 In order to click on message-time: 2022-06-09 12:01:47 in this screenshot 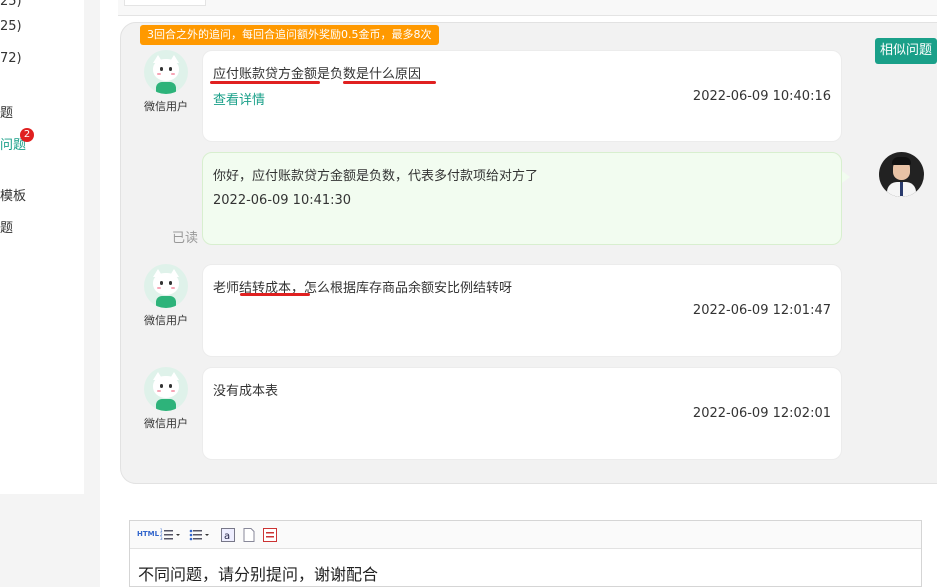, I will do `click(761, 310)`.